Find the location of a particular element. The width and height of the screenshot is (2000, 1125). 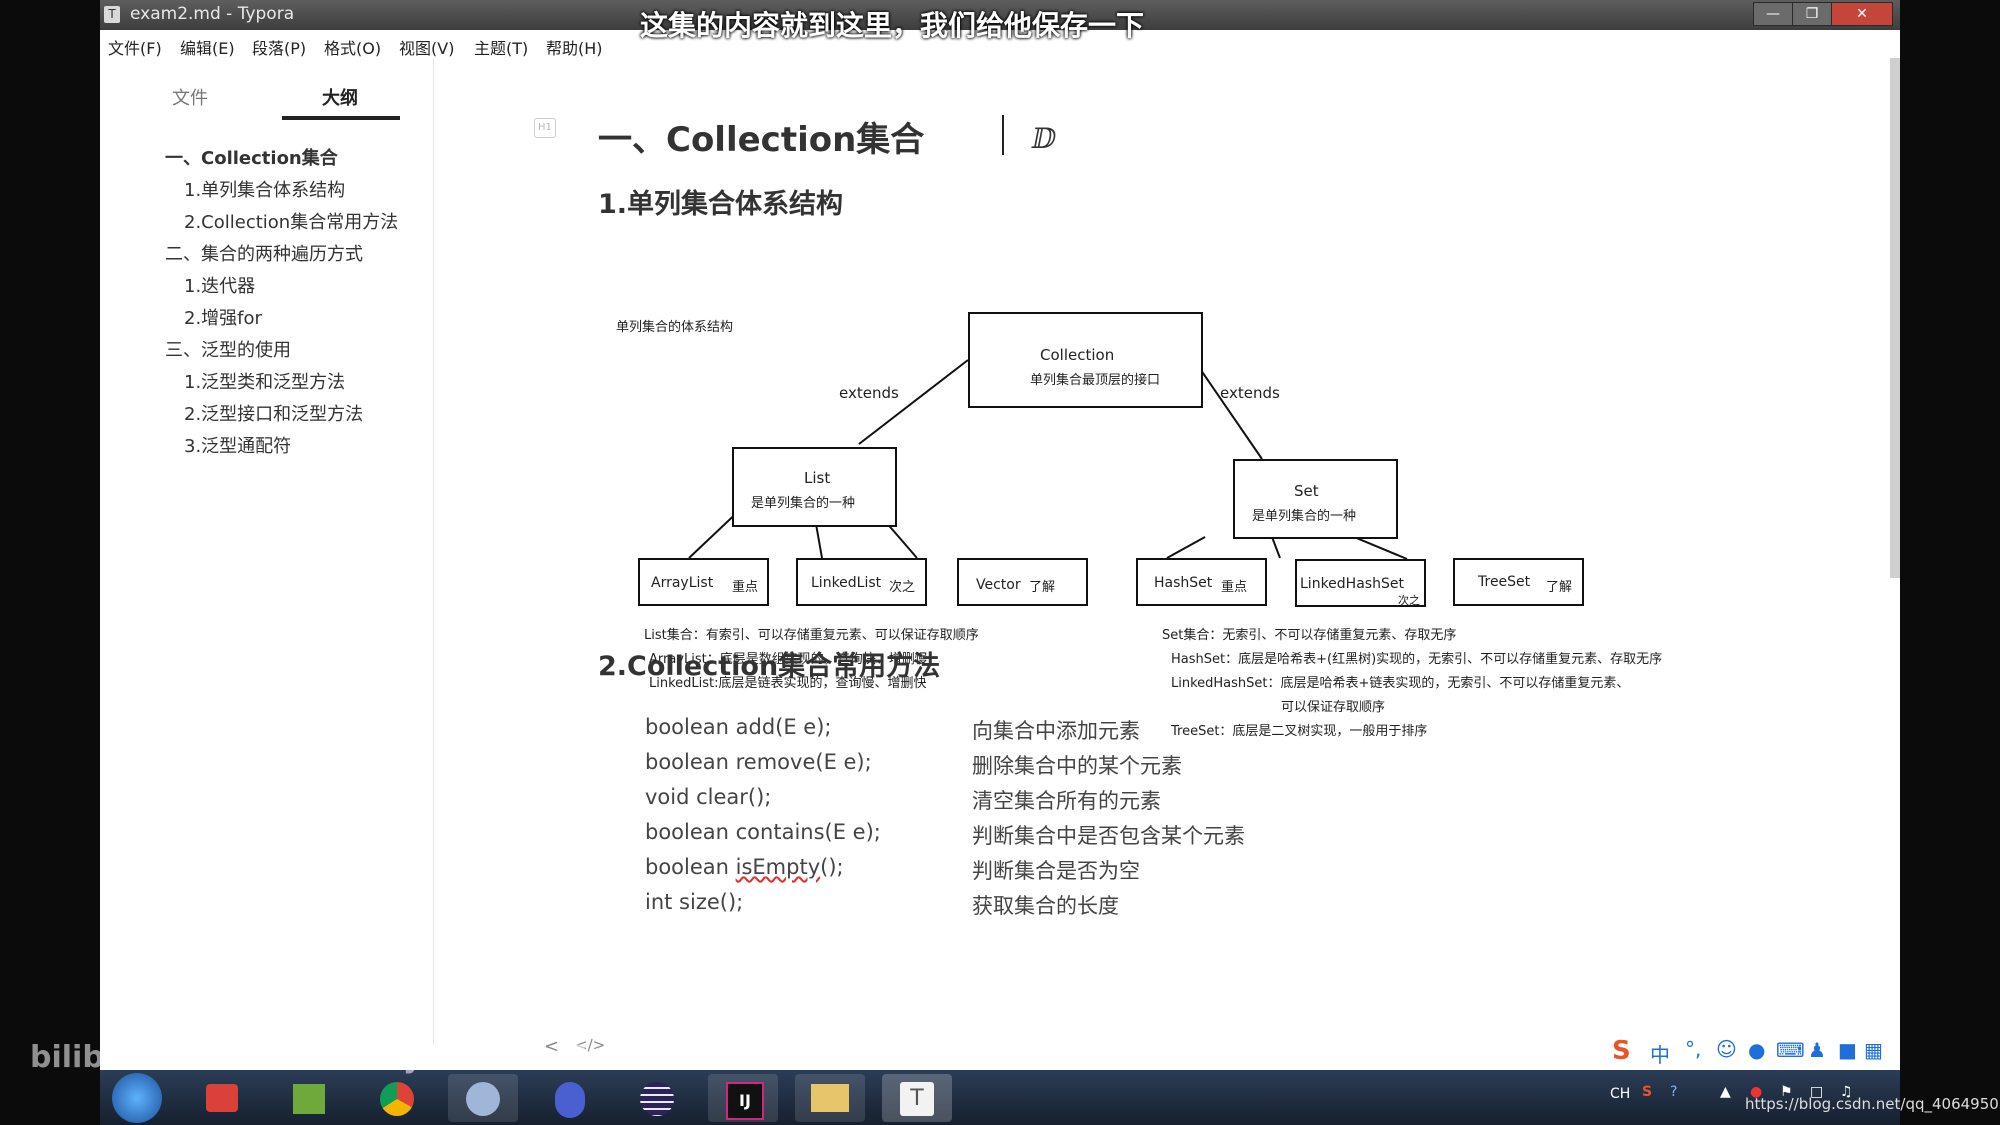

method-signature: boolean contains(E e); is located at coordinates (763, 832).